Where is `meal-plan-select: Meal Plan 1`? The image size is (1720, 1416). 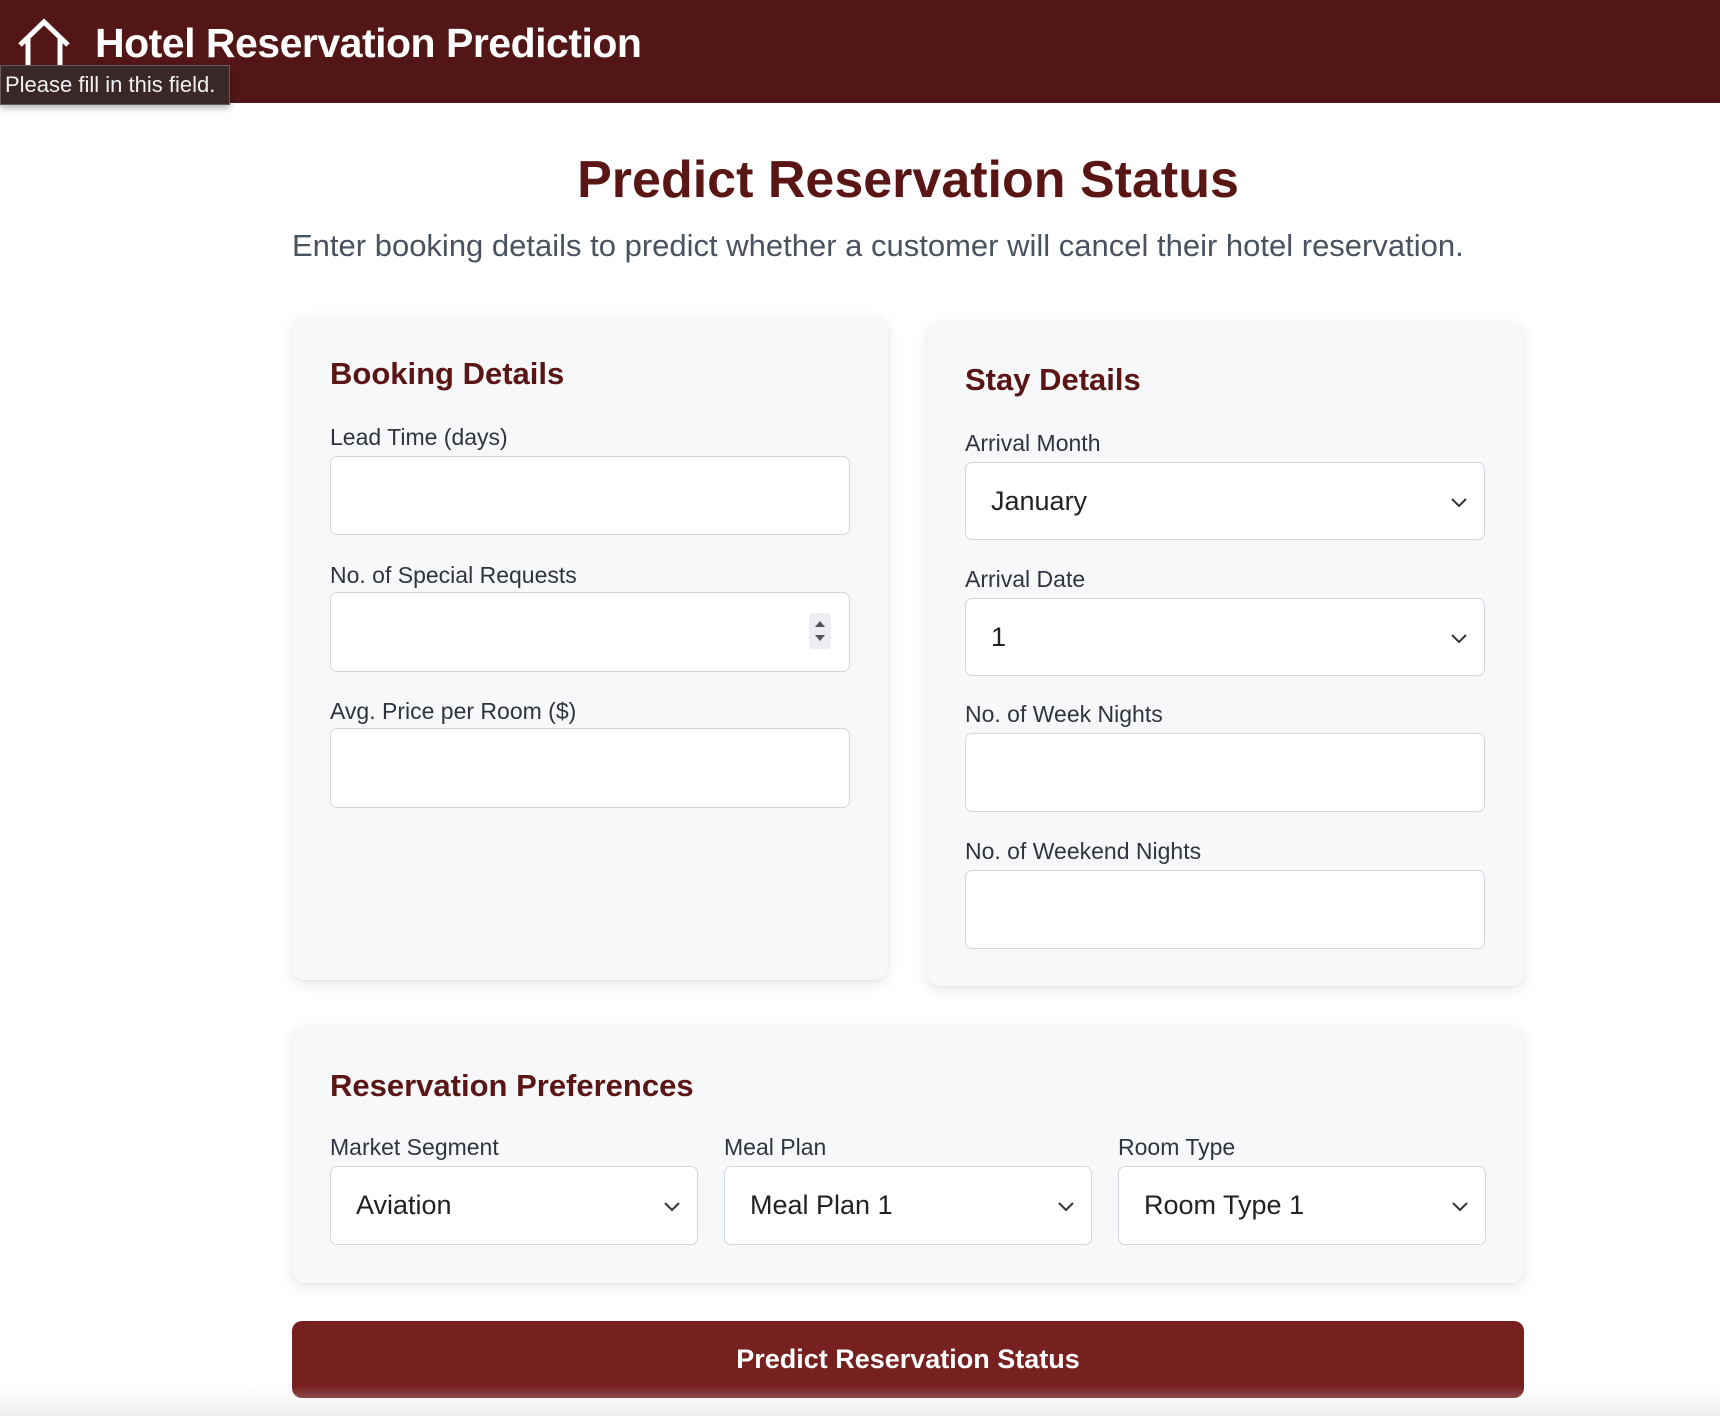 meal-plan-select: Meal Plan 1 is located at coordinates (908, 1205).